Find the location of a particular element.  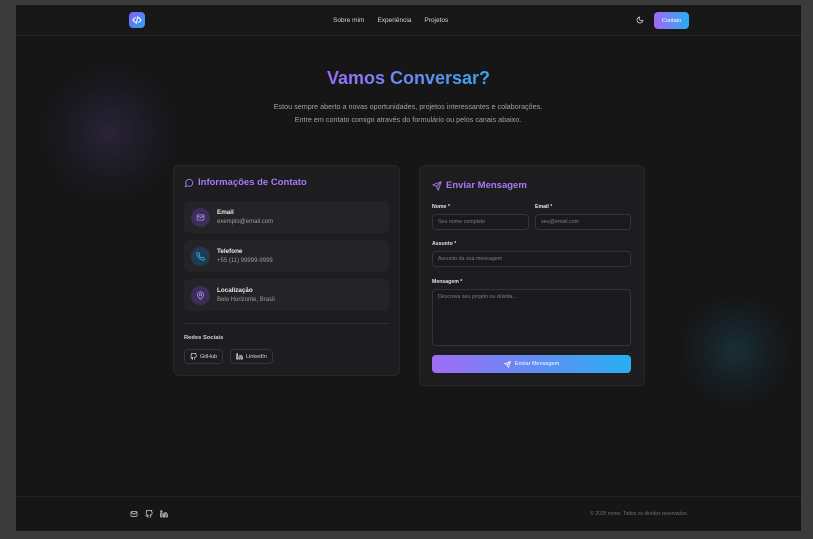

nav-link-experience: Experiência is located at coordinates (394, 20).